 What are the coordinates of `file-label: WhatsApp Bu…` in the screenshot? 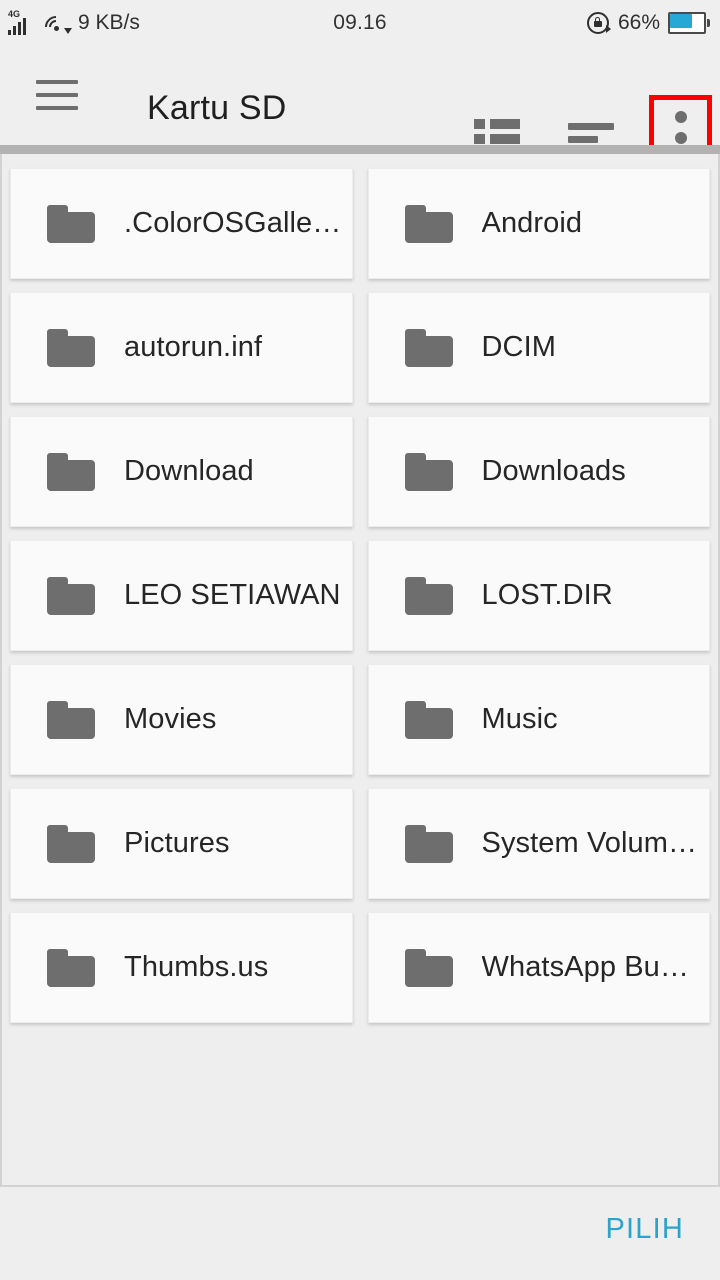 It's located at (585, 967).